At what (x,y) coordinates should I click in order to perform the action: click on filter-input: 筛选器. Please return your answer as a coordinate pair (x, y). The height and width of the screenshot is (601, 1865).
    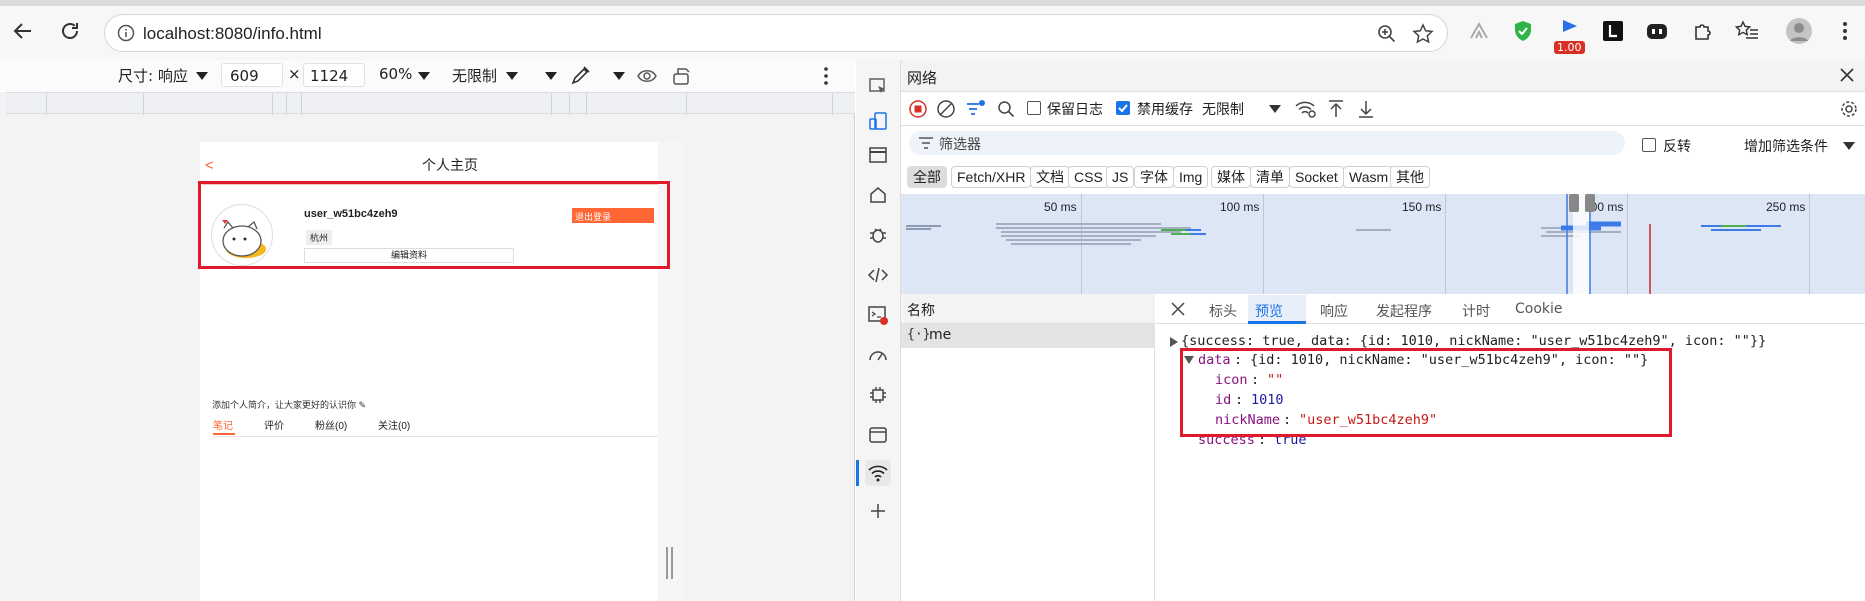
    Looking at the image, I should click on (1267, 143).